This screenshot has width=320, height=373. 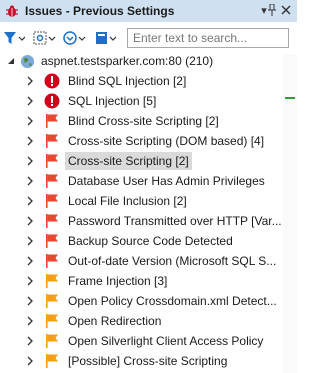 I want to click on tree-item-label: Backup Source Code Detected, so click(x=150, y=241).